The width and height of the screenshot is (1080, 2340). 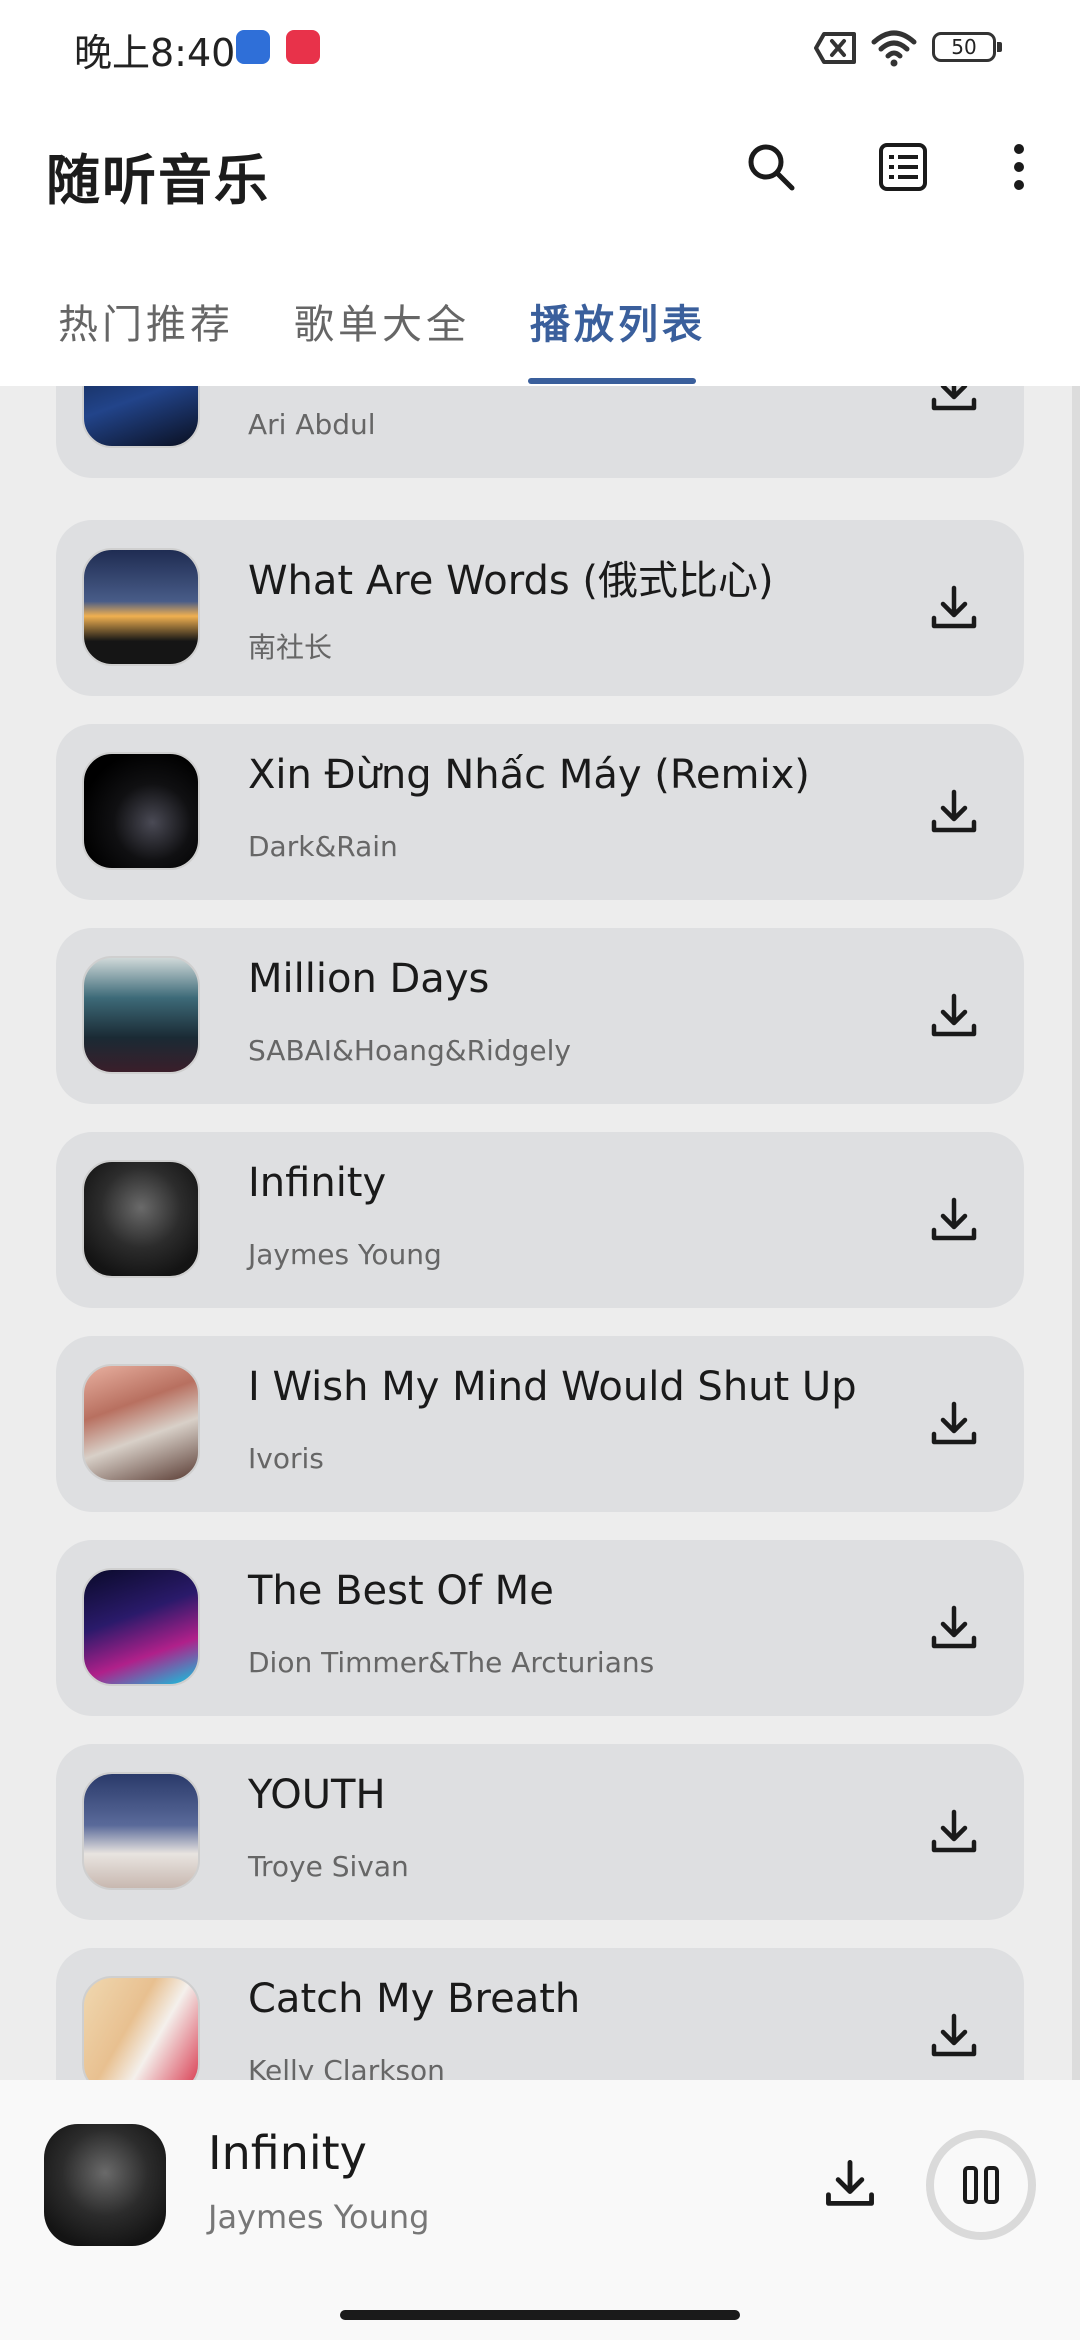 I want to click on song-title: Catch My Breath, so click(x=414, y=1999).